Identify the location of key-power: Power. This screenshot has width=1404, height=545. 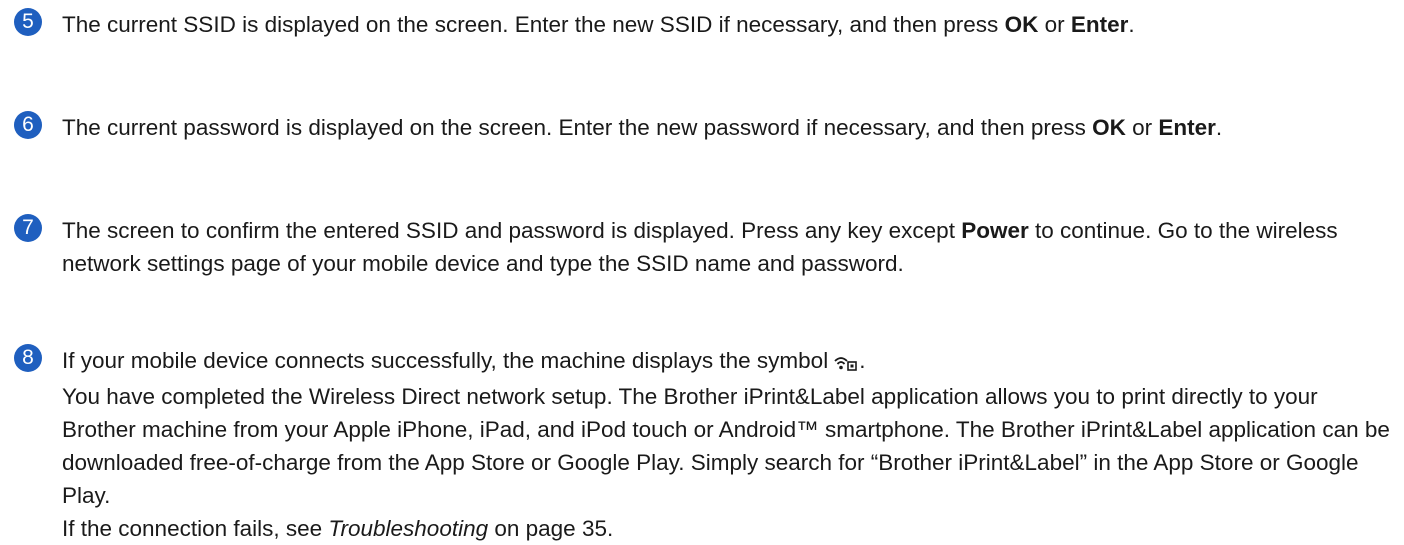
(995, 230).